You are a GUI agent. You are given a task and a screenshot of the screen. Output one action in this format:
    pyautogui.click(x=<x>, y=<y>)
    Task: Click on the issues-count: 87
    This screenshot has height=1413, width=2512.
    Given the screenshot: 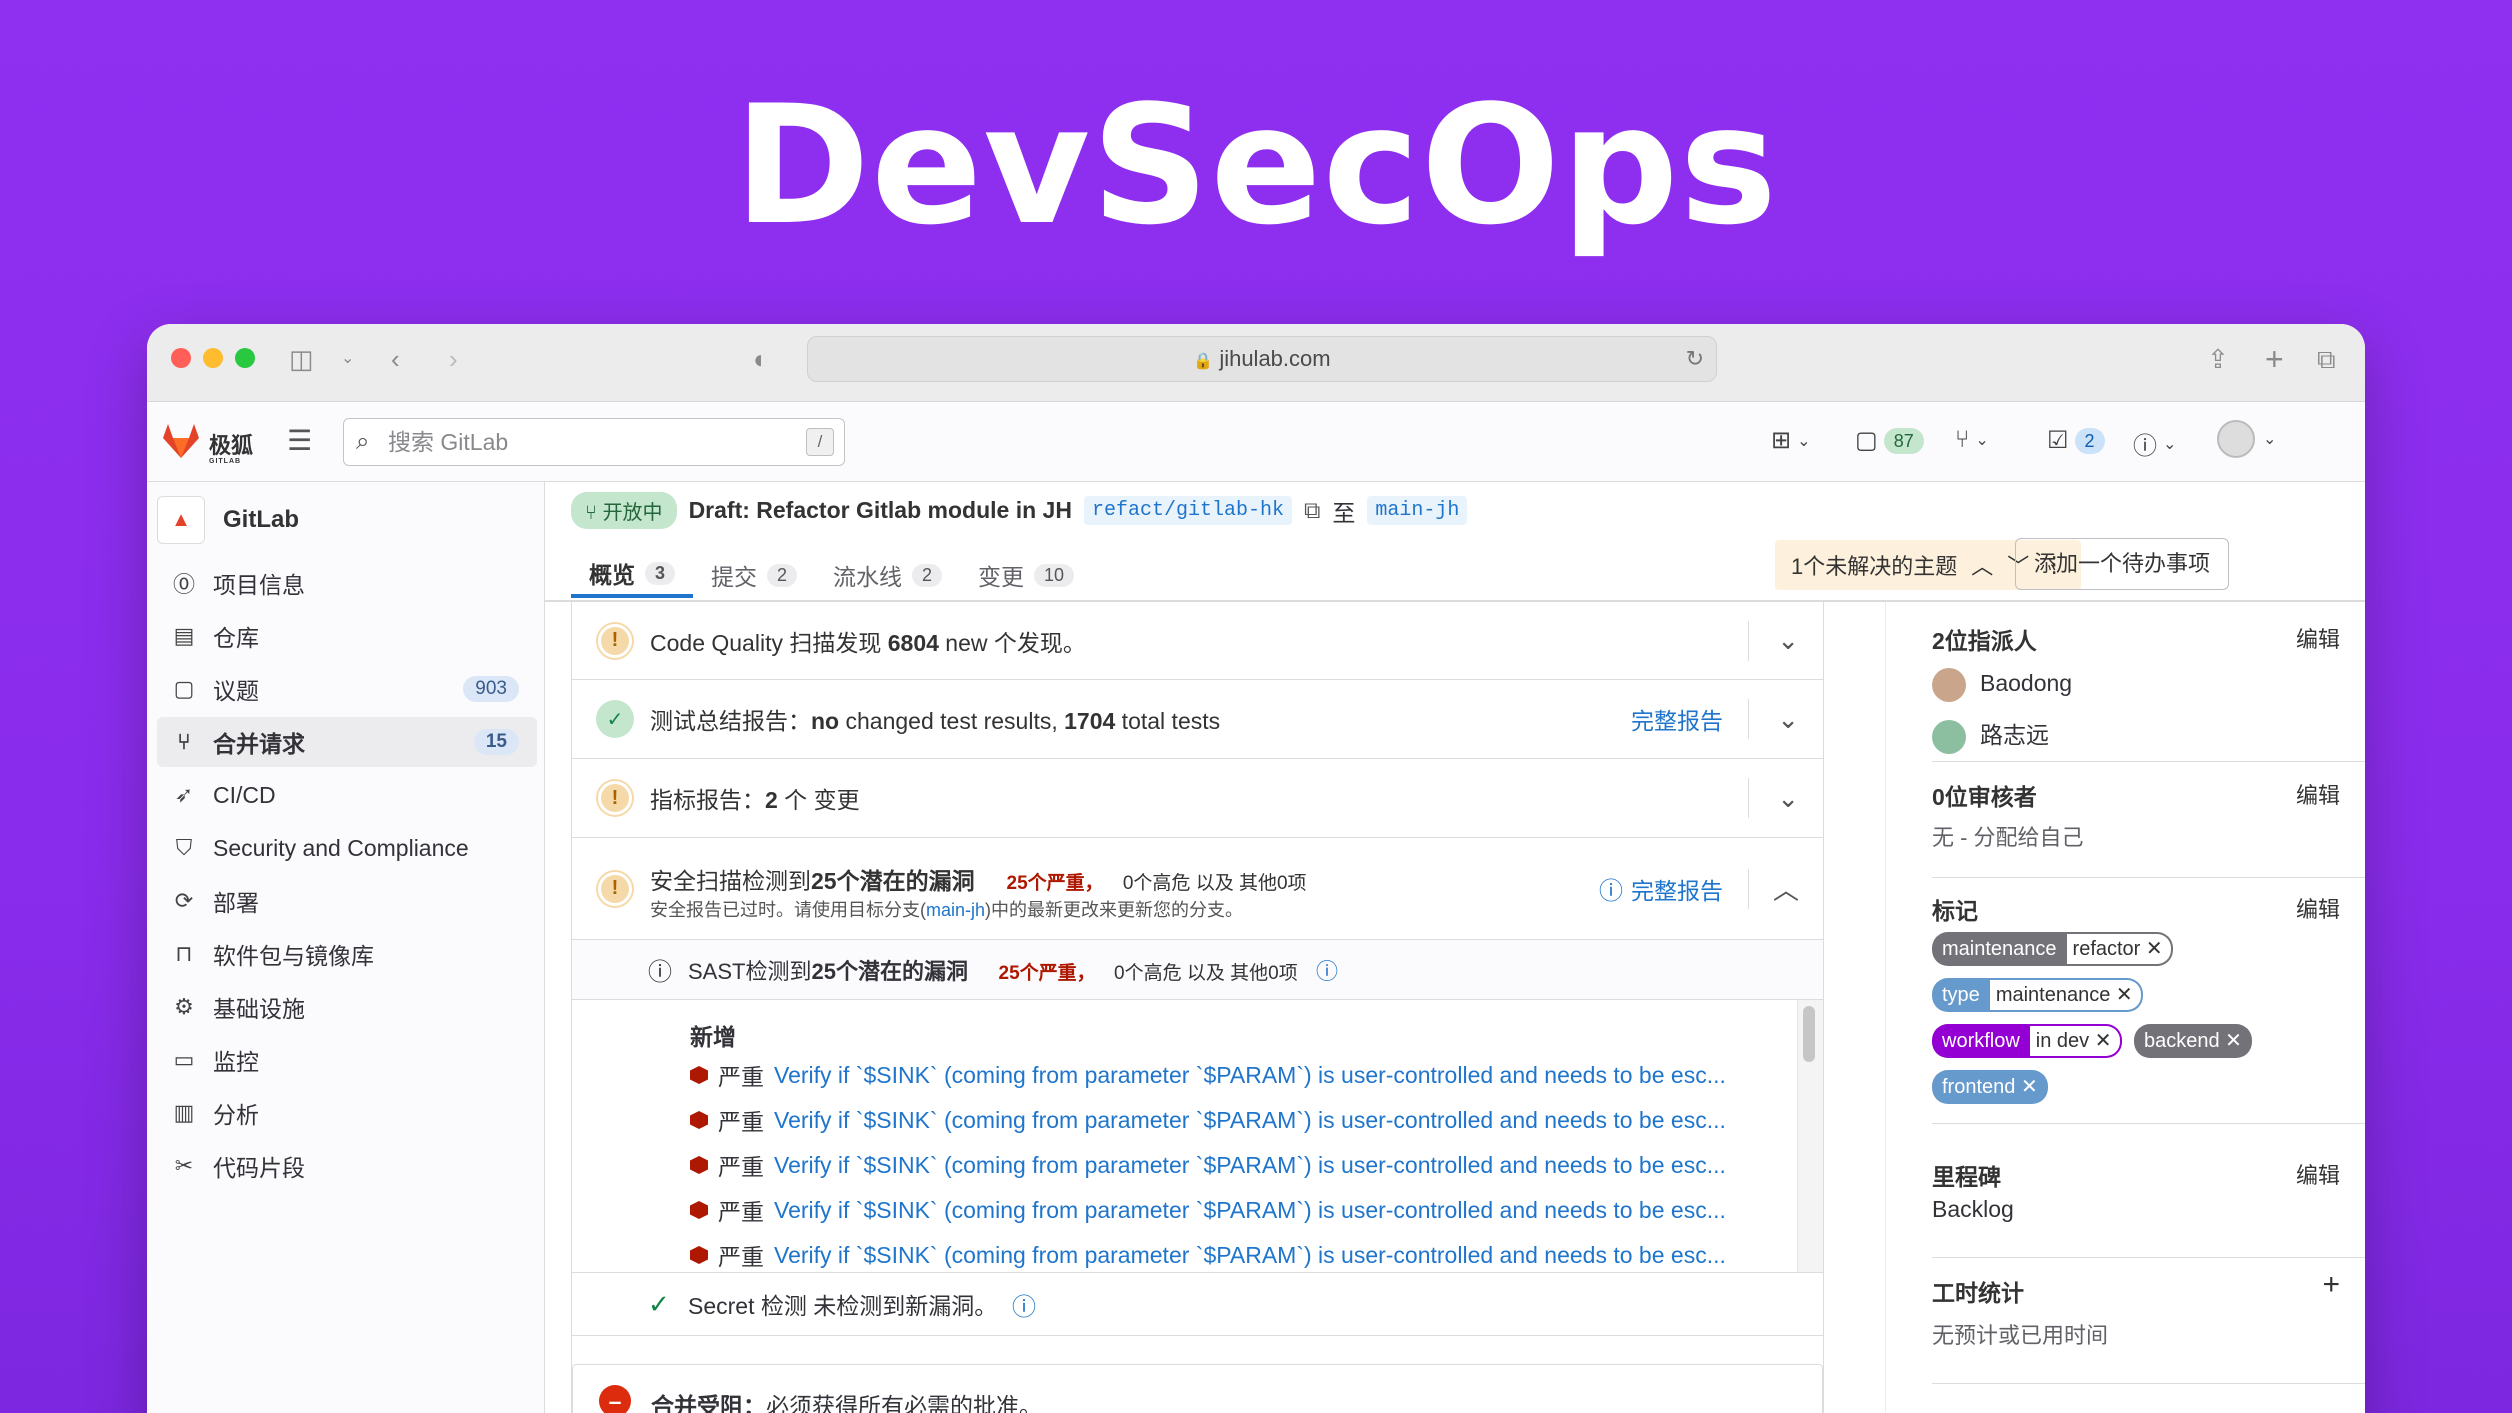 What is the action you would take?
    pyautogui.click(x=1903, y=440)
    